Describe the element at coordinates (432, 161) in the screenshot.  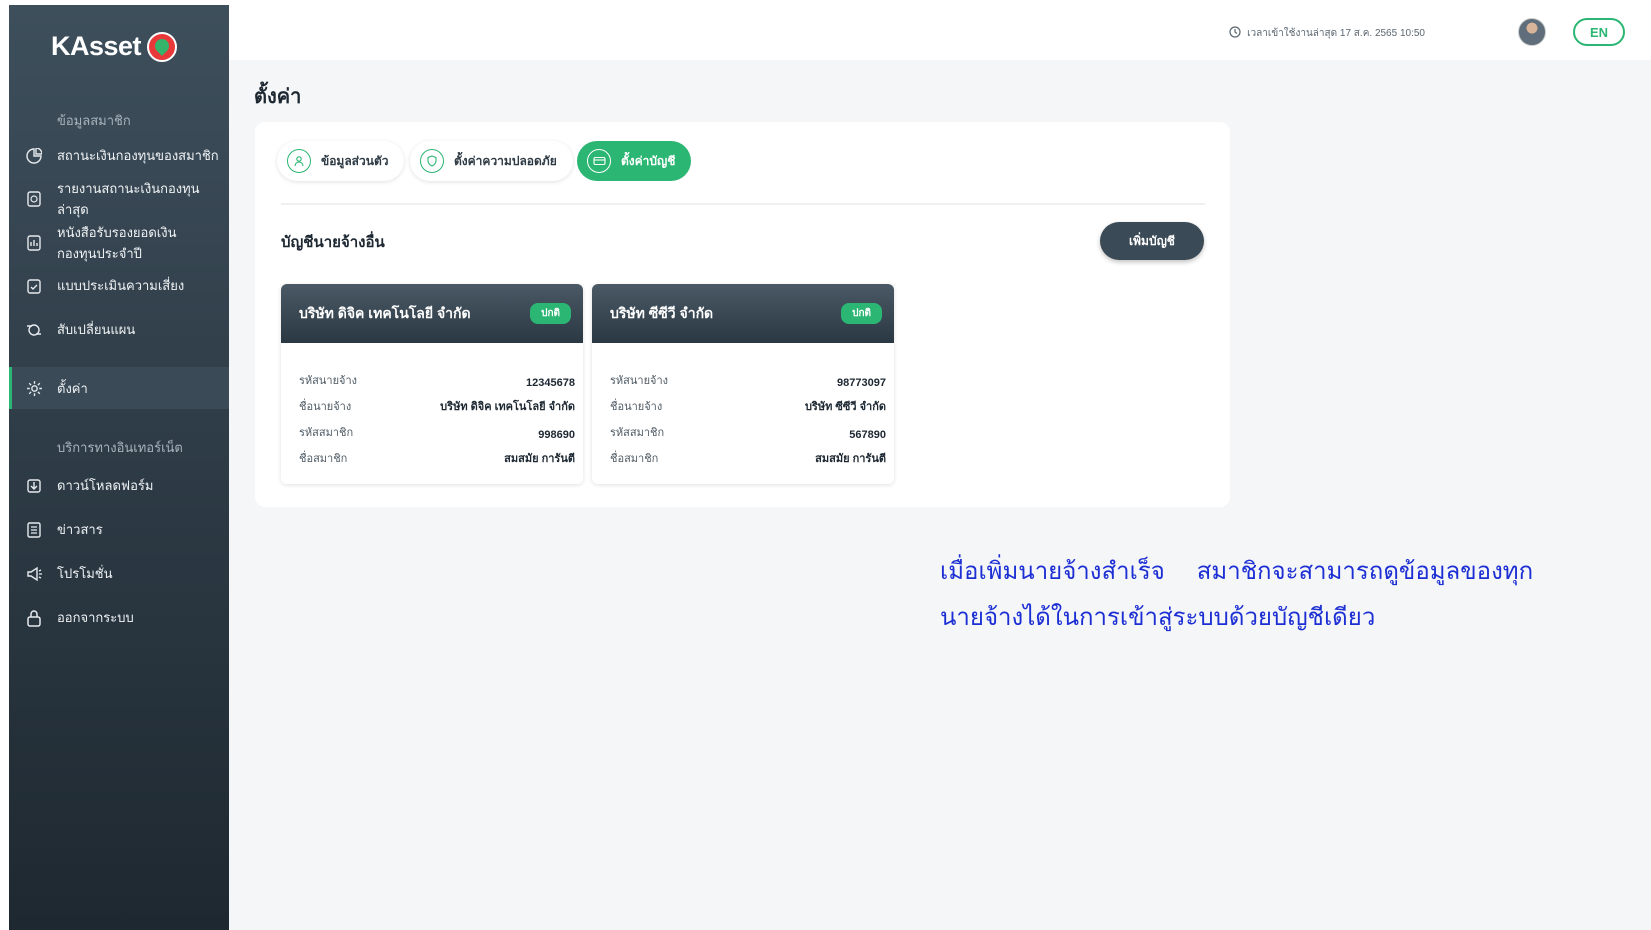
I see `shield-icon` at that location.